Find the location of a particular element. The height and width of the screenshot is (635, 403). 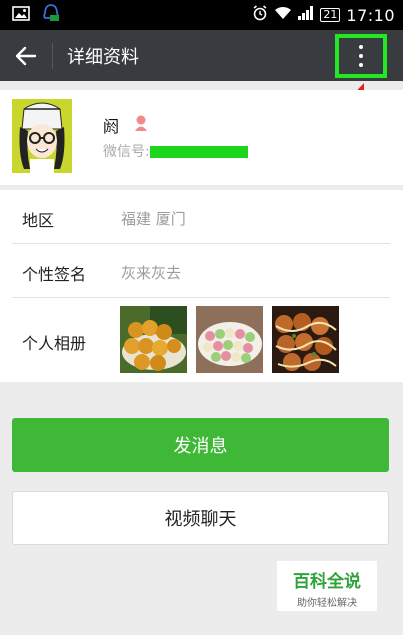

status-bar: 21 17:10 is located at coordinates (201, 15).